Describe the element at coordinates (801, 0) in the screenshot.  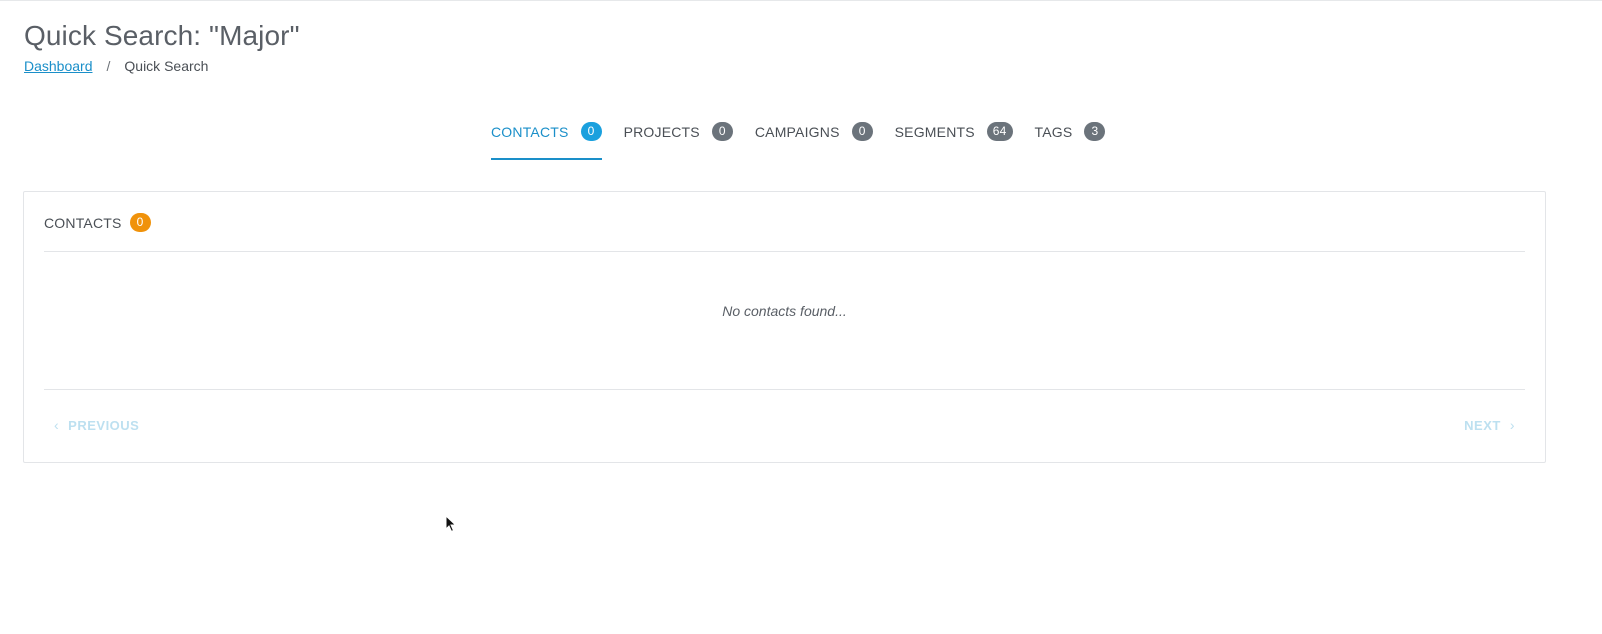
I see `top-border` at that location.